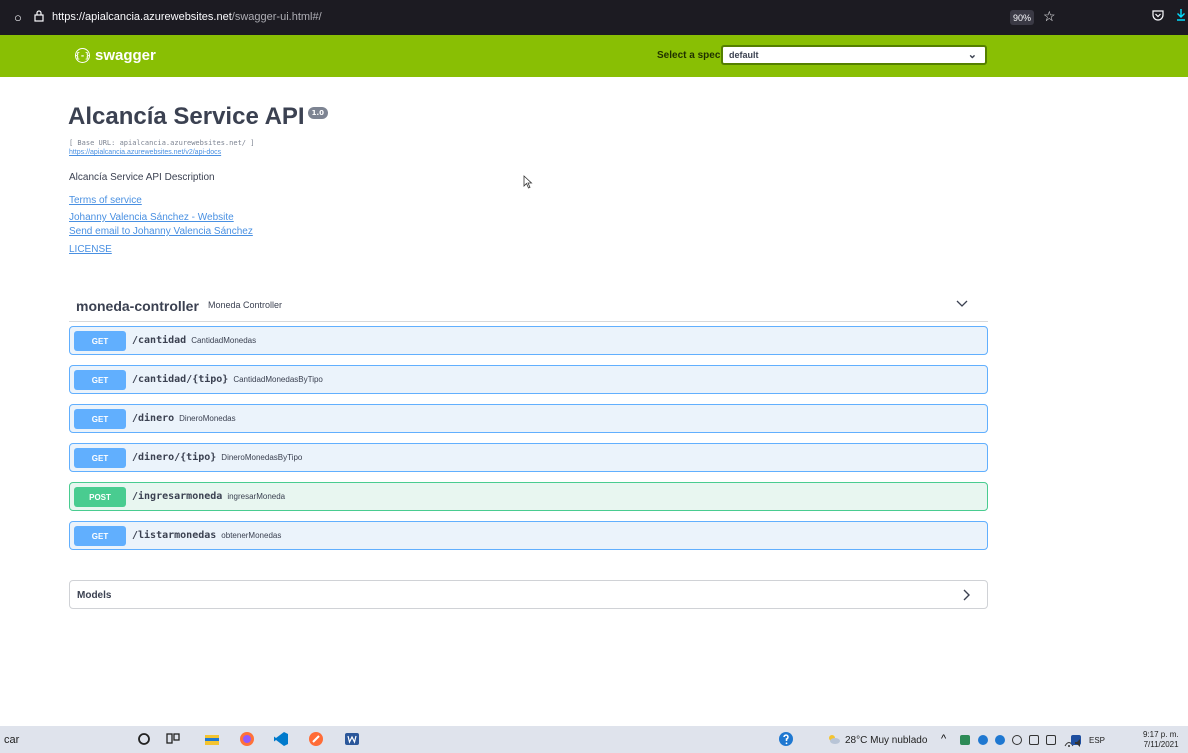 The width and height of the screenshot is (1188, 753). I want to click on onedrive-icon, so click(983, 740).